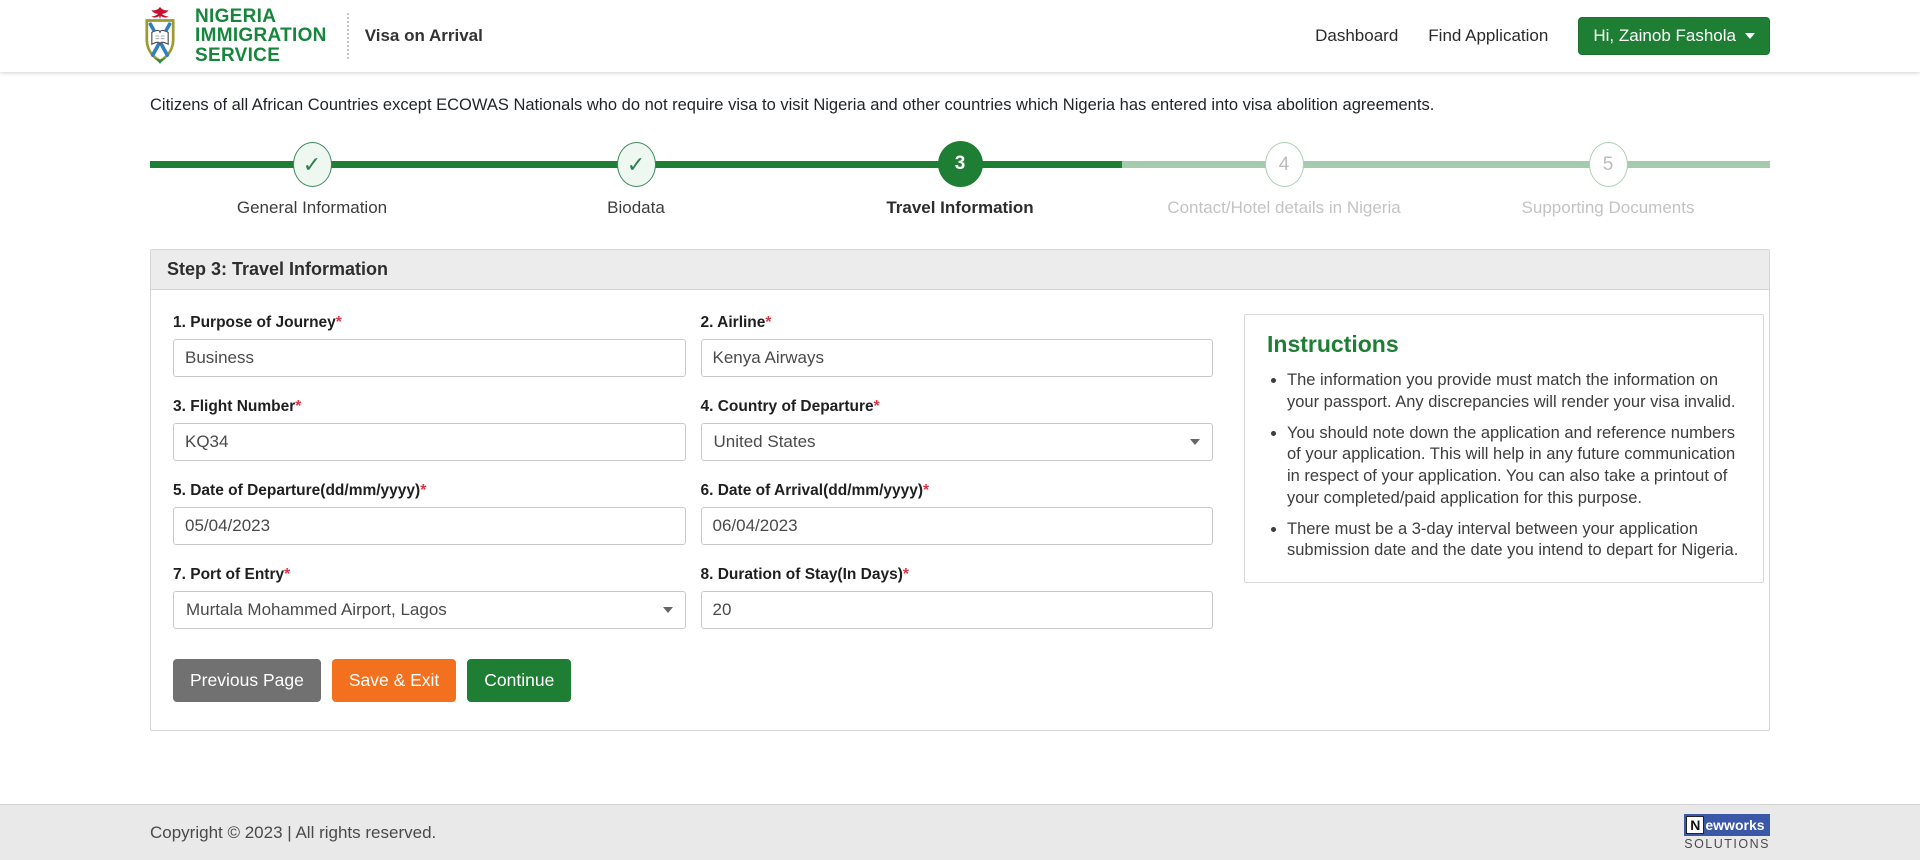 Image resolution: width=1920 pixels, height=860 pixels. What do you see at coordinates (236, 16) in the screenshot?
I see `brand-title-line1: NIGERIA` at bounding box center [236, 16].